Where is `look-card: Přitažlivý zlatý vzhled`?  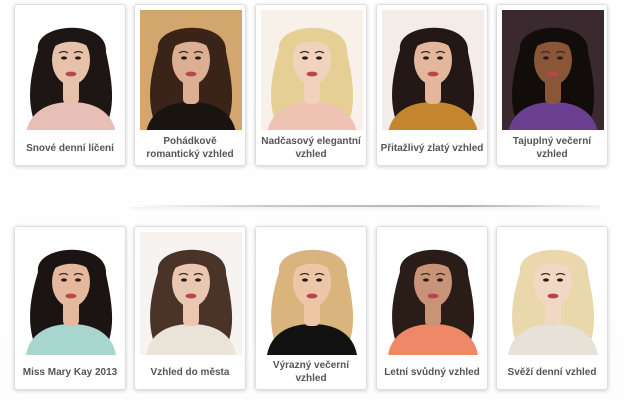 look-card: Přitažlivý zlatý vzhled is located at coordinates (432, 85).